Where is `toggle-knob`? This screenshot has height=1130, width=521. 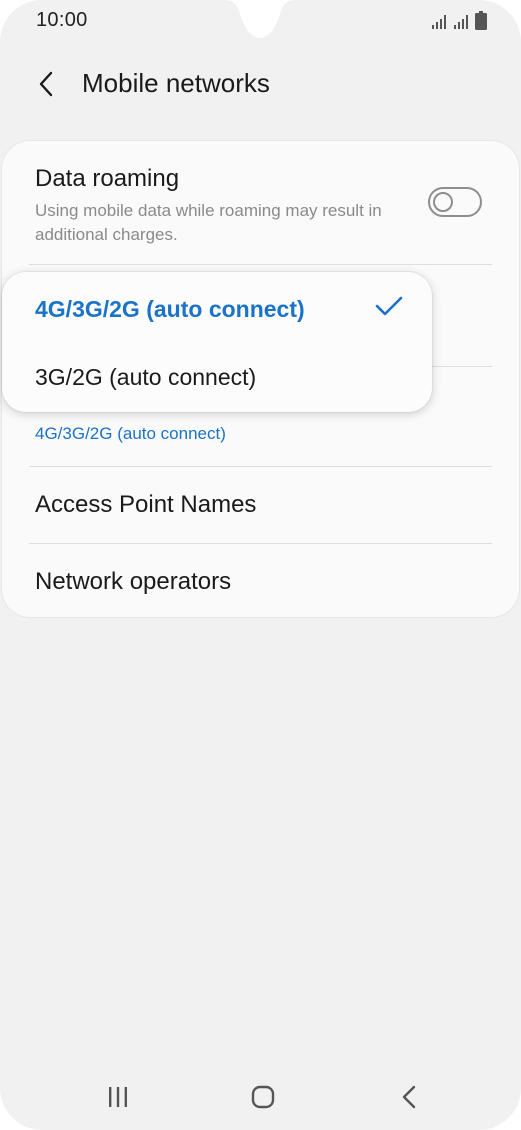
toggle-knob is located at coordinates (443, 202).